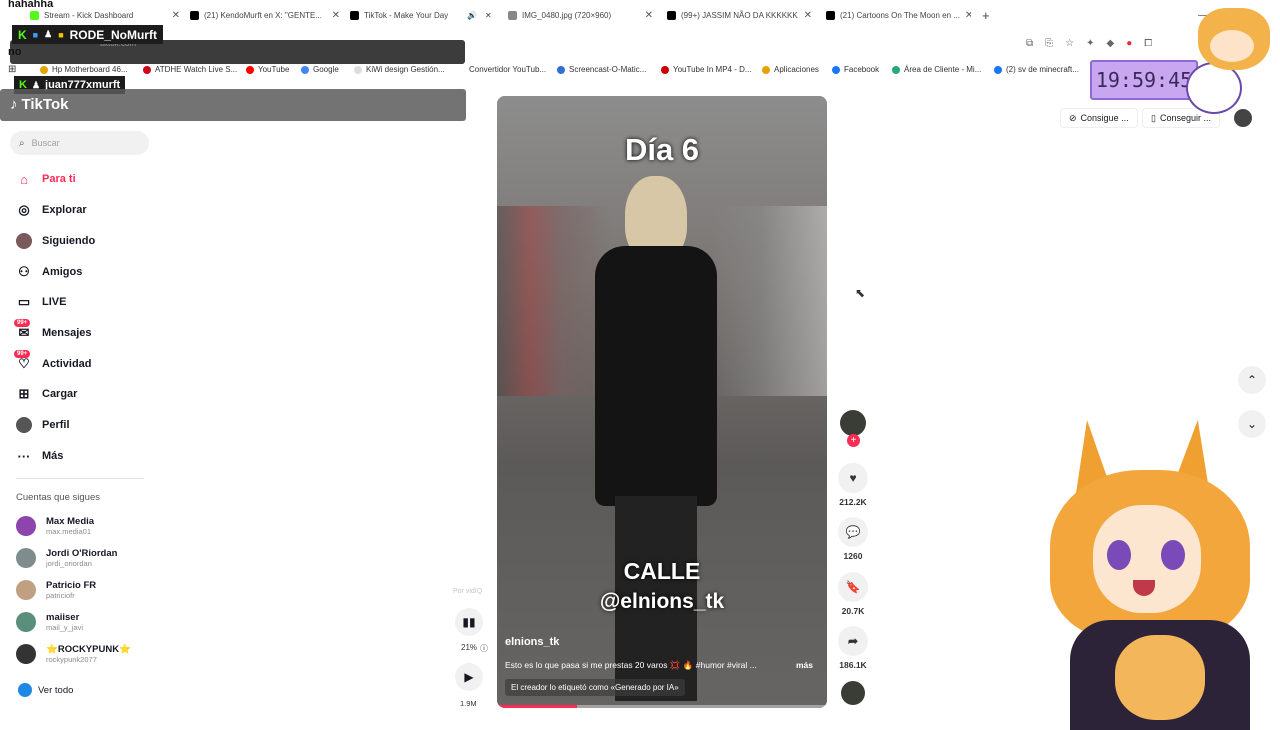  I want to click on star-icon: ☆, so click(1069, 43).